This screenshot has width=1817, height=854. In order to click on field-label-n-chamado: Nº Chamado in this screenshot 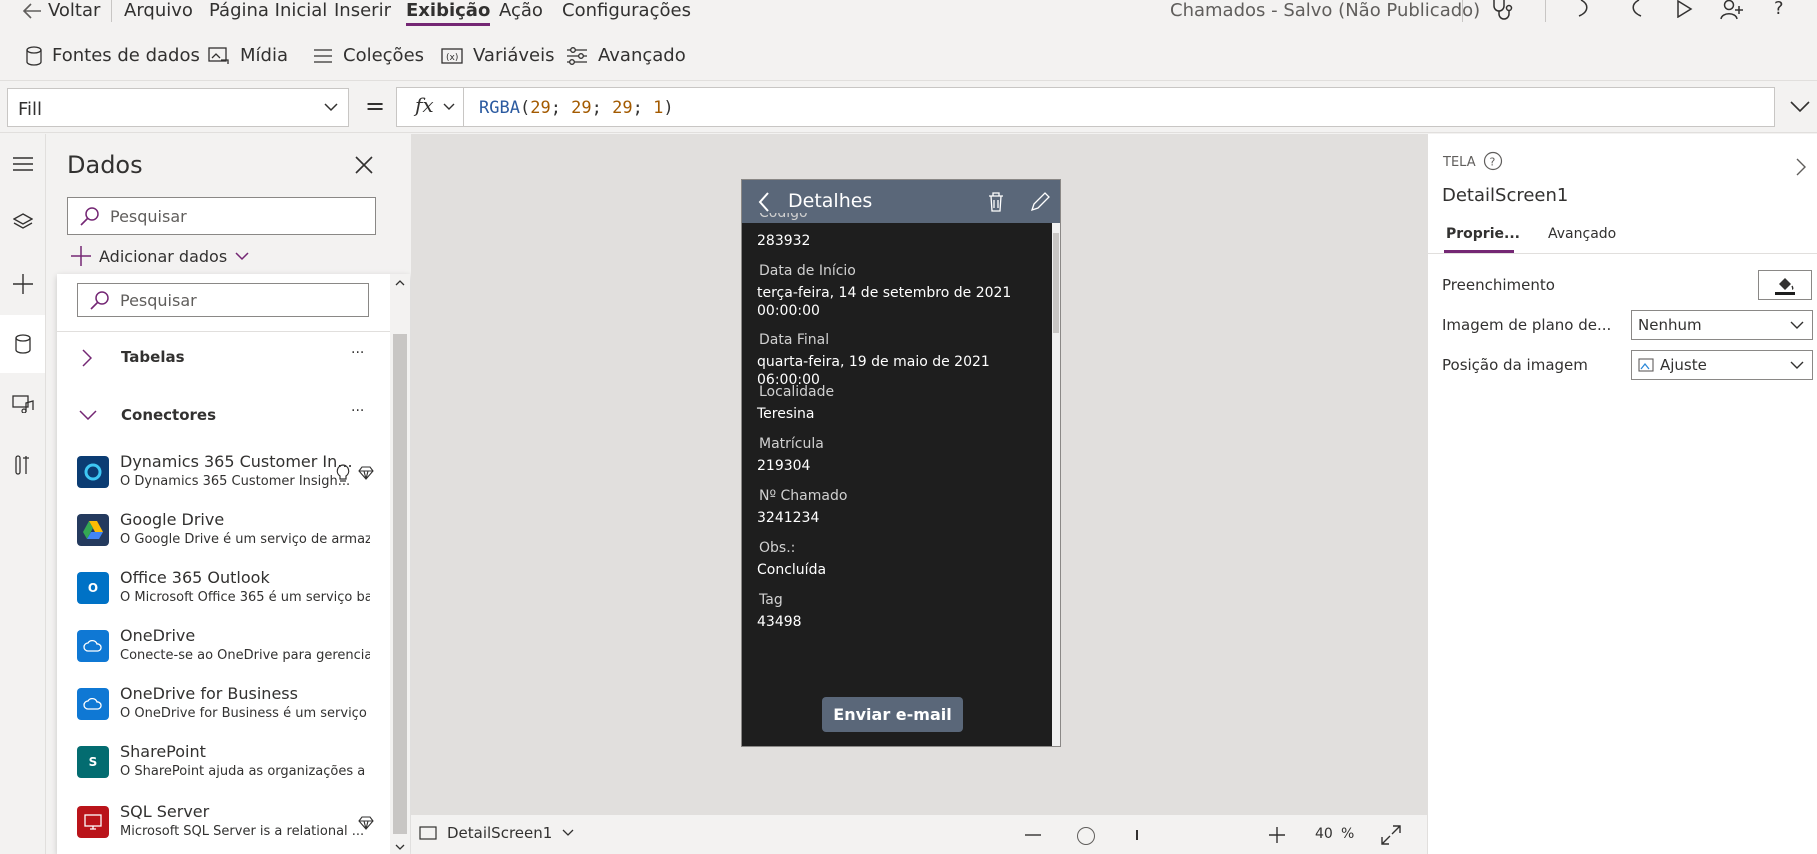, I will do `click(803, 496)`.